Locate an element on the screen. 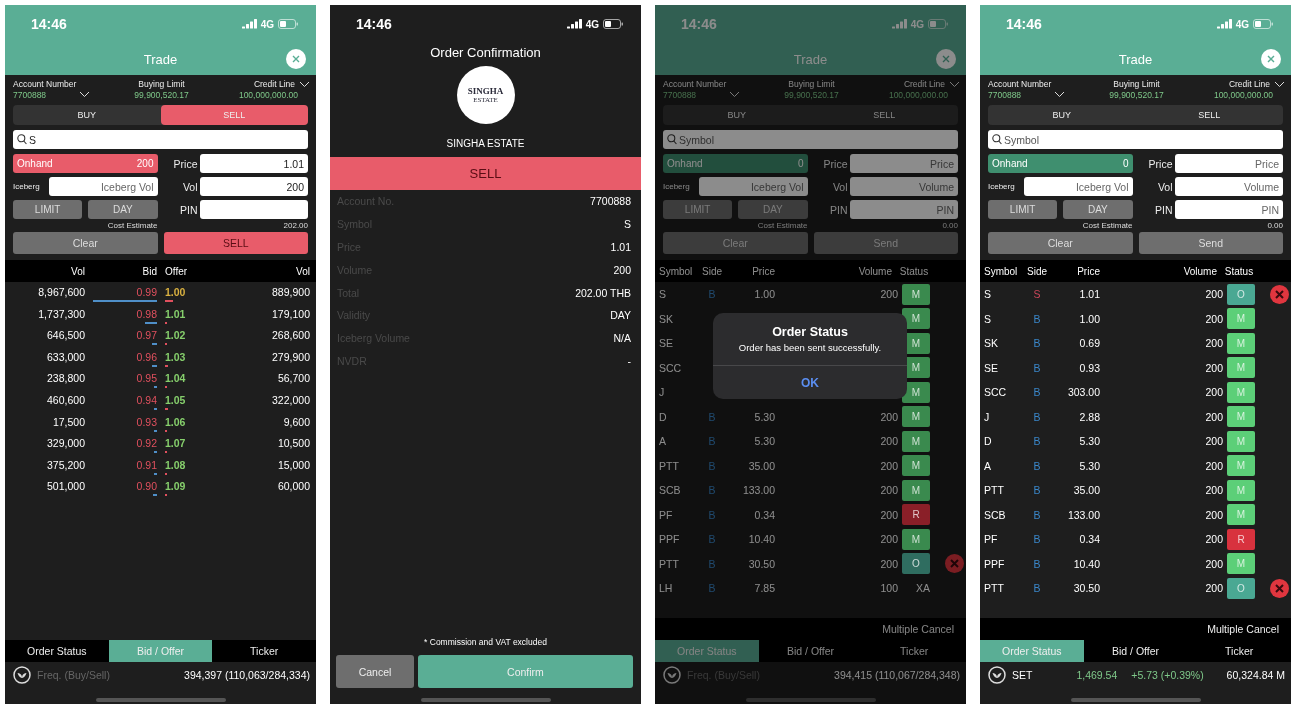  volume-label: Vol is located at coordinates (1164, 186).